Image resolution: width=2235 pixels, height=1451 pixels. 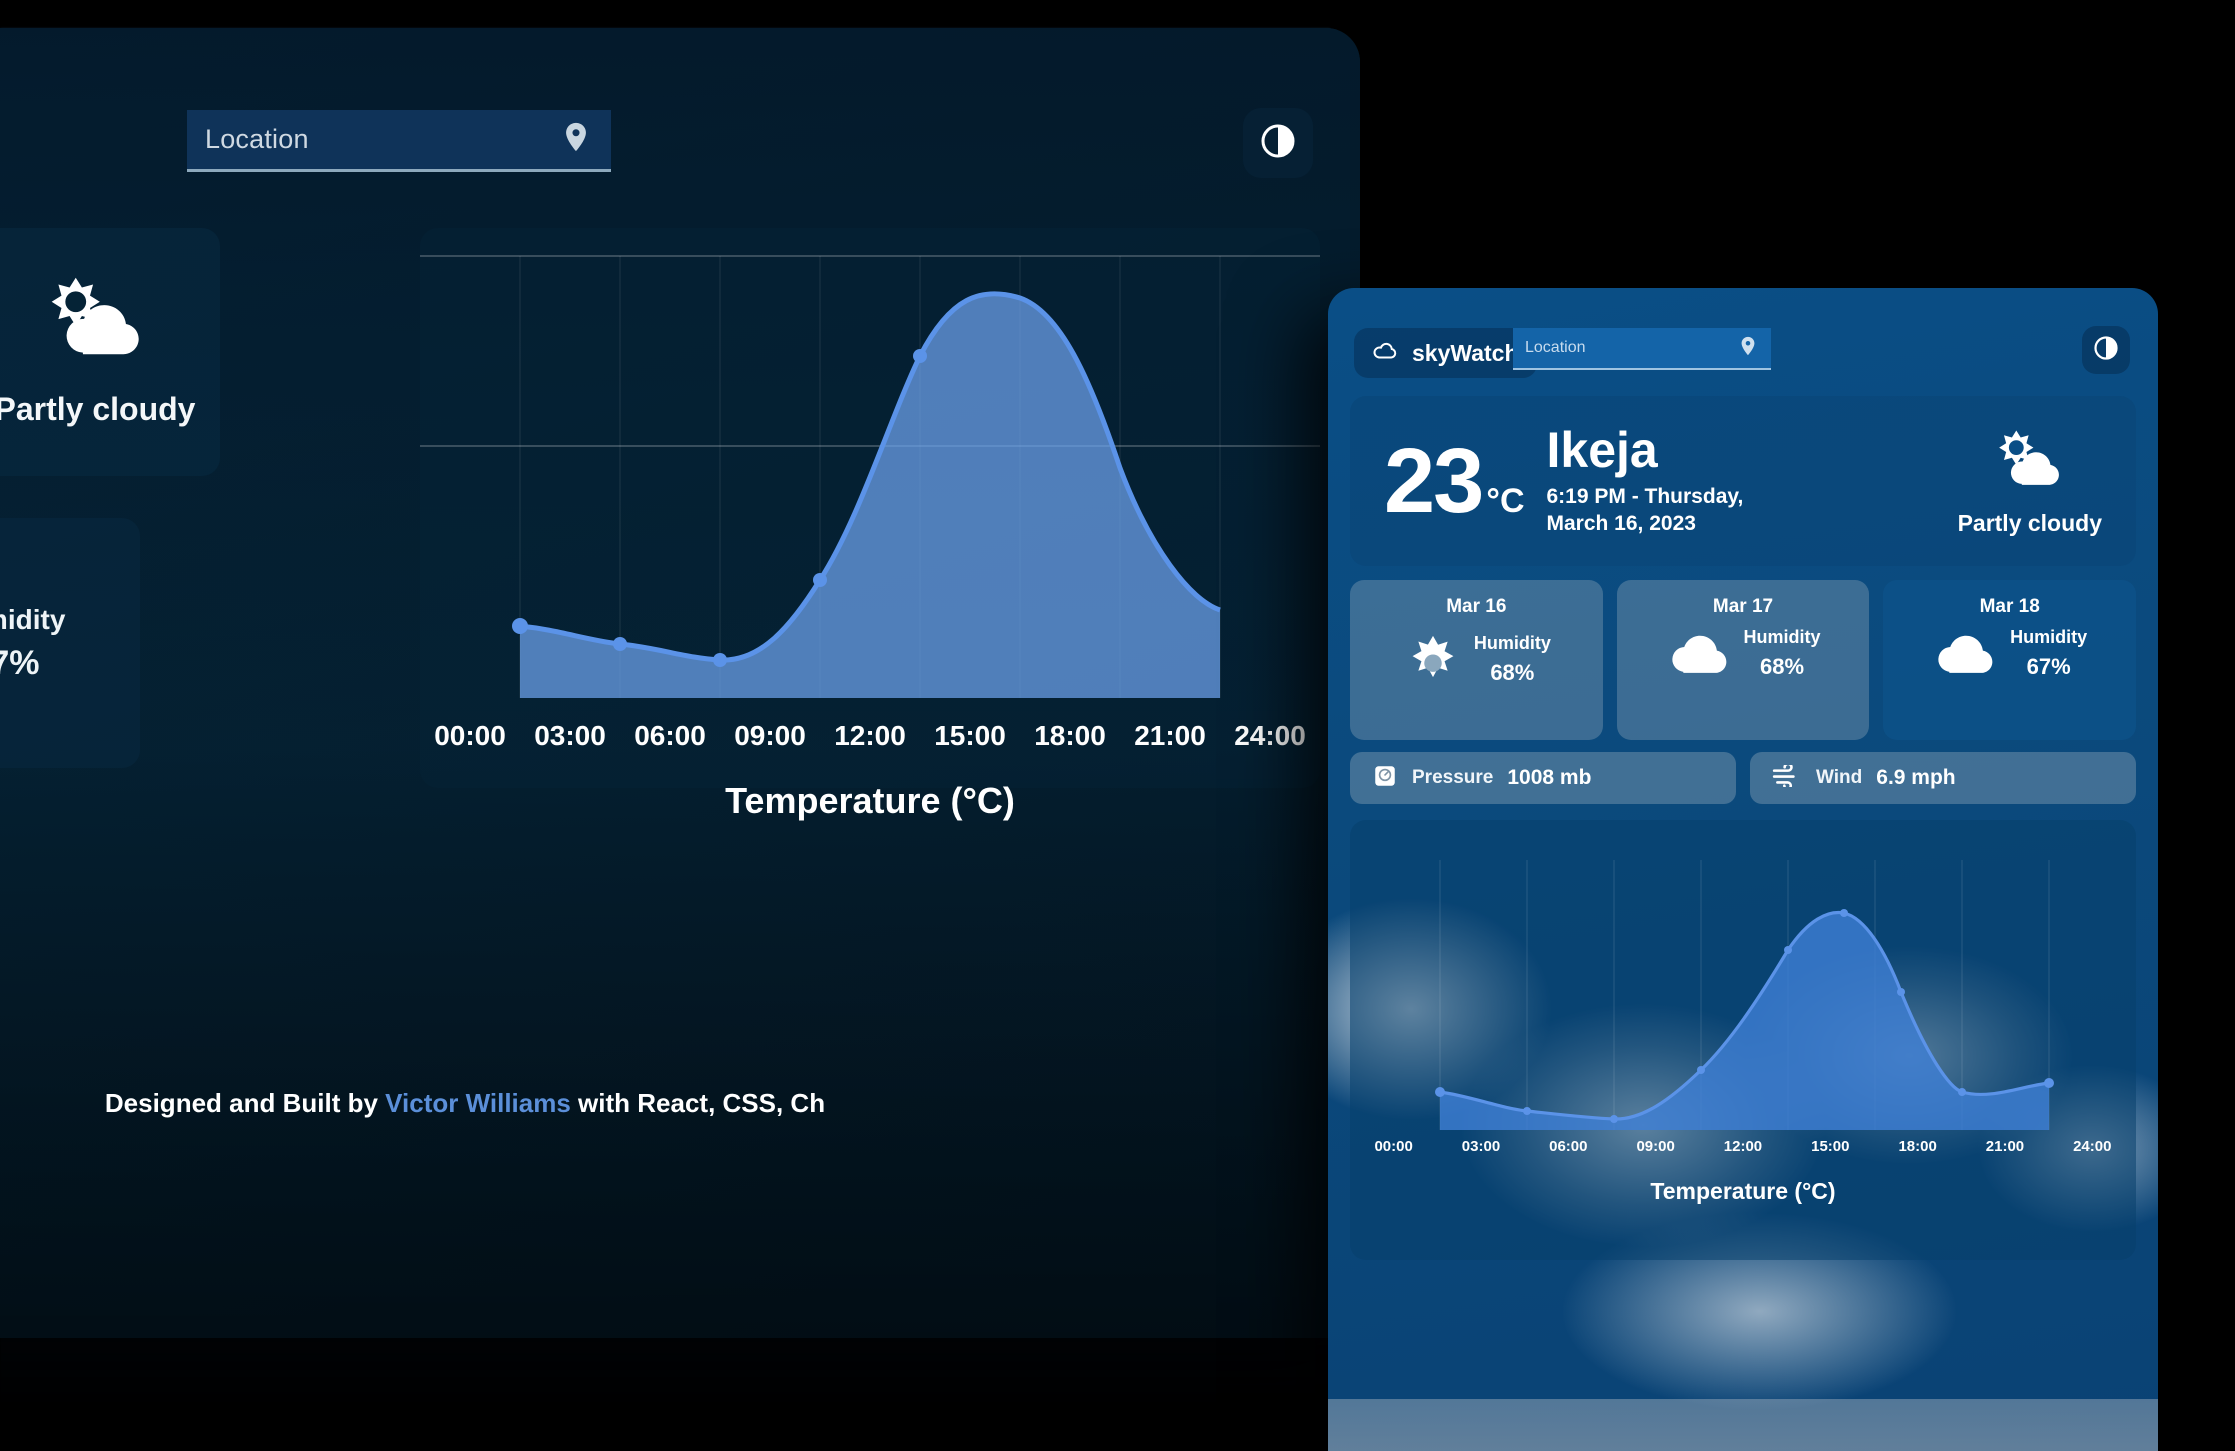 I want to click on location-block: Ikeja 6:19 PM - Thursday, March 16, 2023, so click(x=1662, y=481).